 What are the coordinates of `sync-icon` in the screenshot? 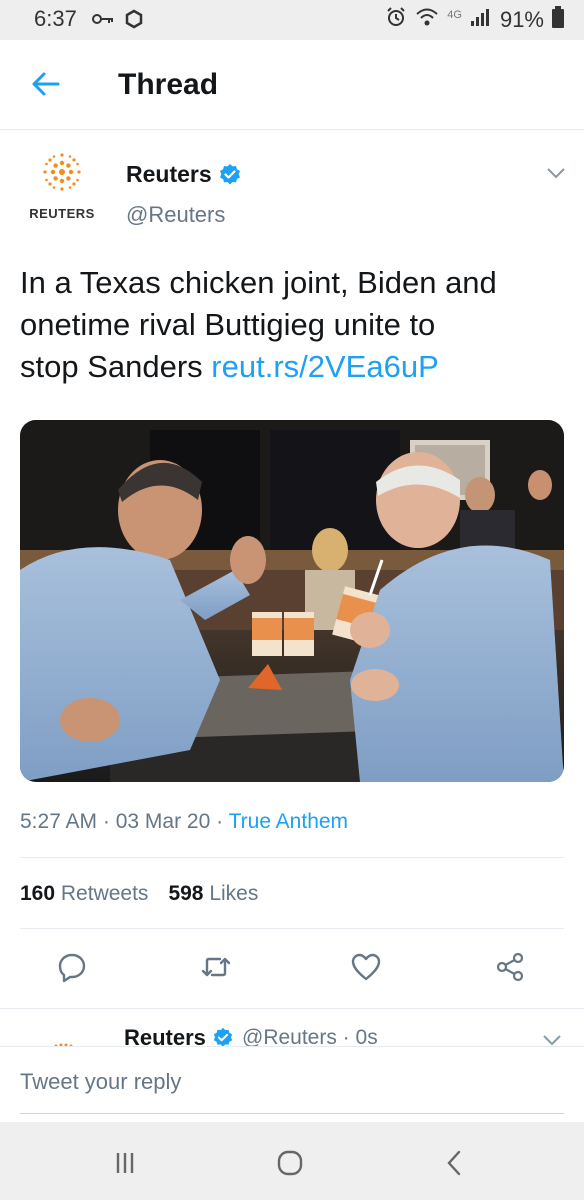 It's located at (134, 21).